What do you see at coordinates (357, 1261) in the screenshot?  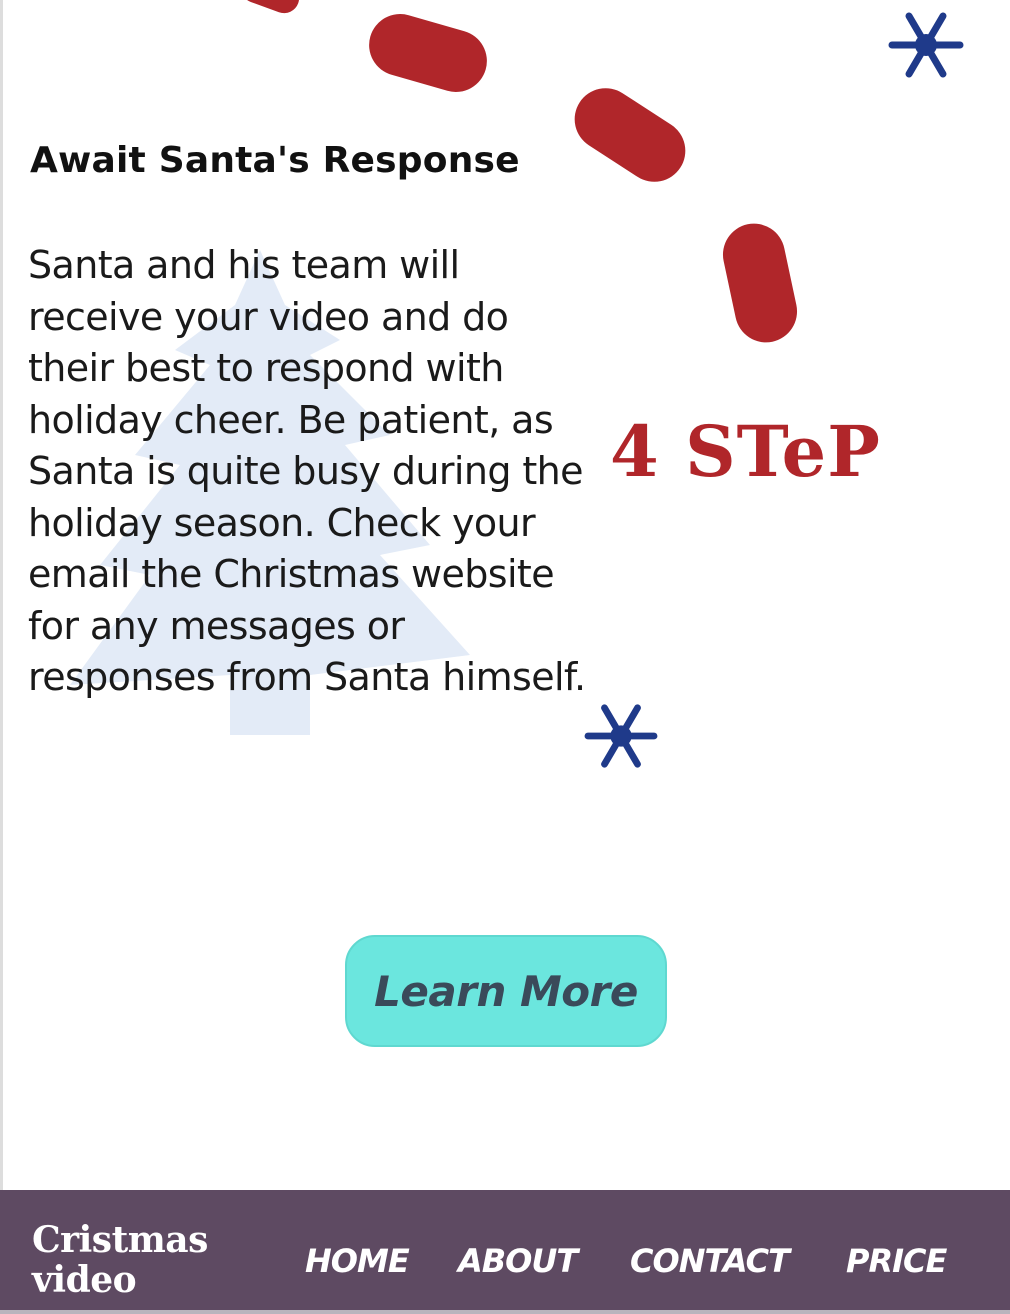 I see `nav-link-home: HOME` at bounding box center [357, 1261].